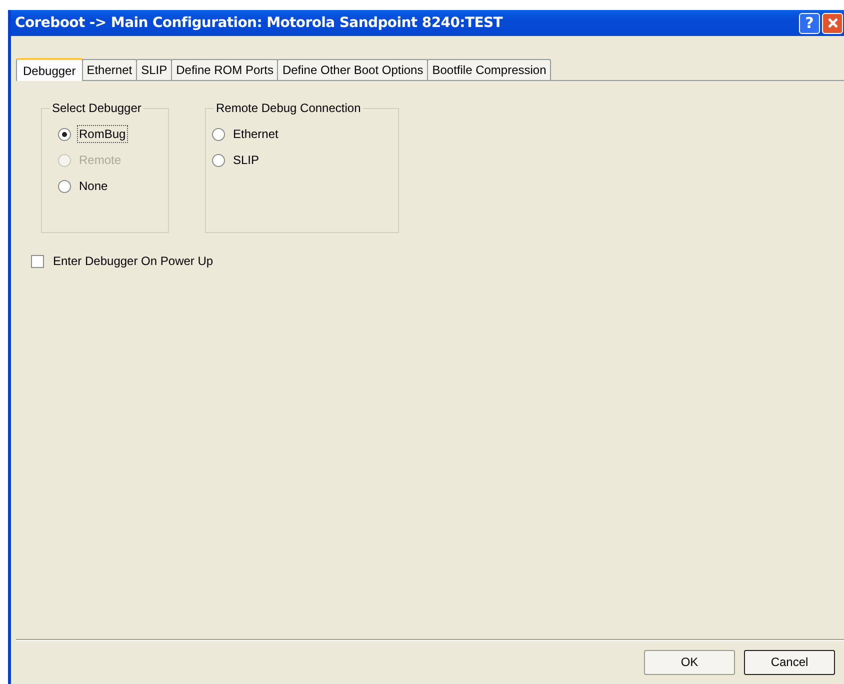 The width and height of the screenshot is (844, 684). Describe the element at coordinates (133, 261) in the screenshot. I see `checkbox-label: Enter Debugger On Power Up` at that location.